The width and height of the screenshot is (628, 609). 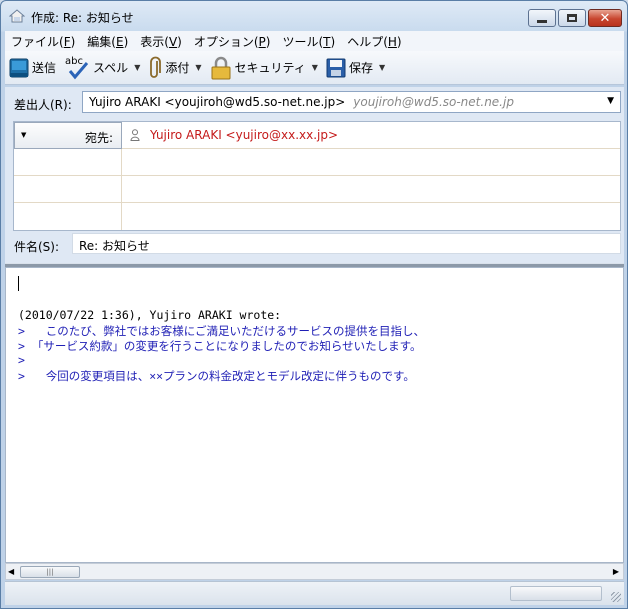 What do you see at coordinates (21, 360) in the screenshot?
I see `quoted-line: >` at bounding box center [21, 360].